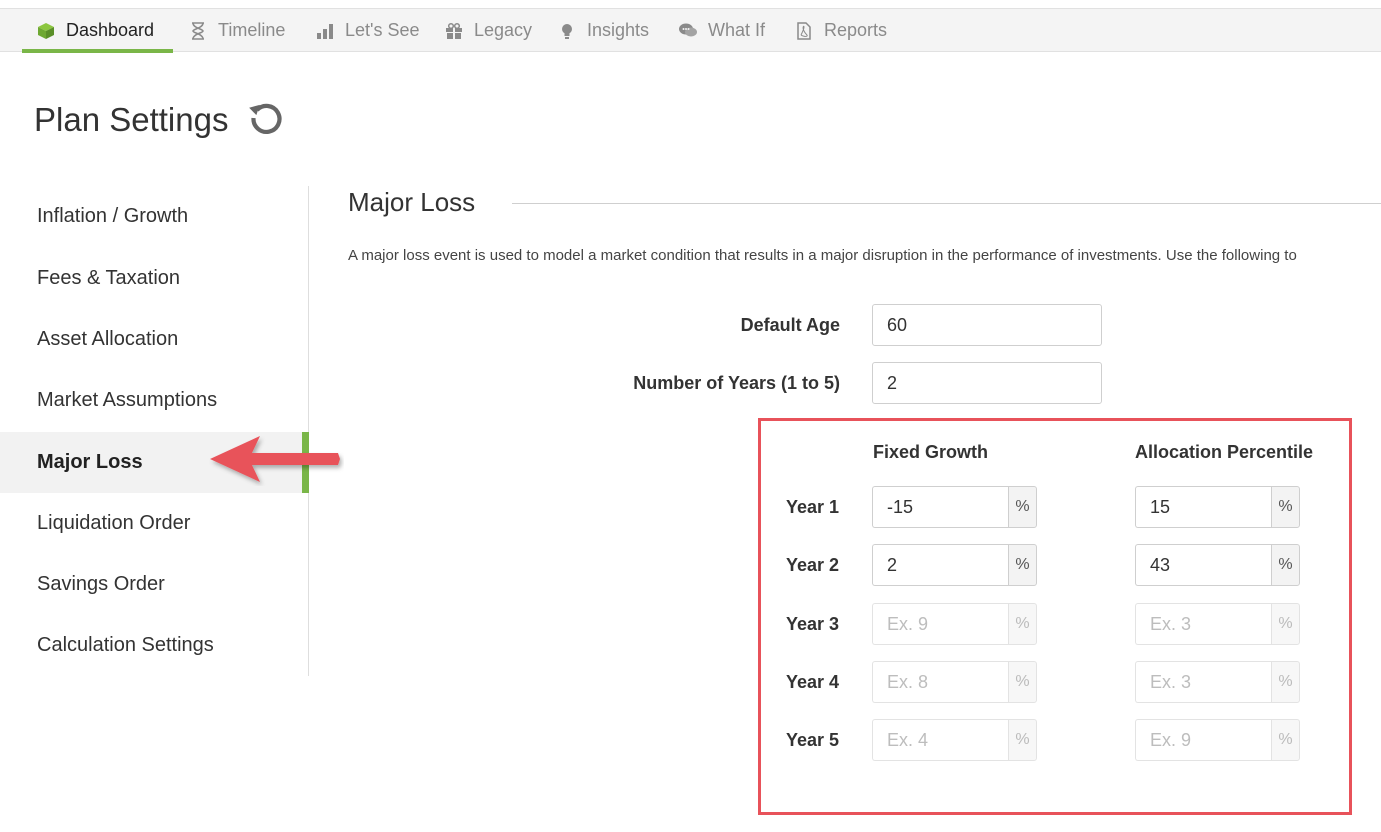 The height and width of the screenshot is (832, 1381). Describe the element at coordinates (940, 624) in the screenshot. I see `year-3-fixed-growth-input` at that location.